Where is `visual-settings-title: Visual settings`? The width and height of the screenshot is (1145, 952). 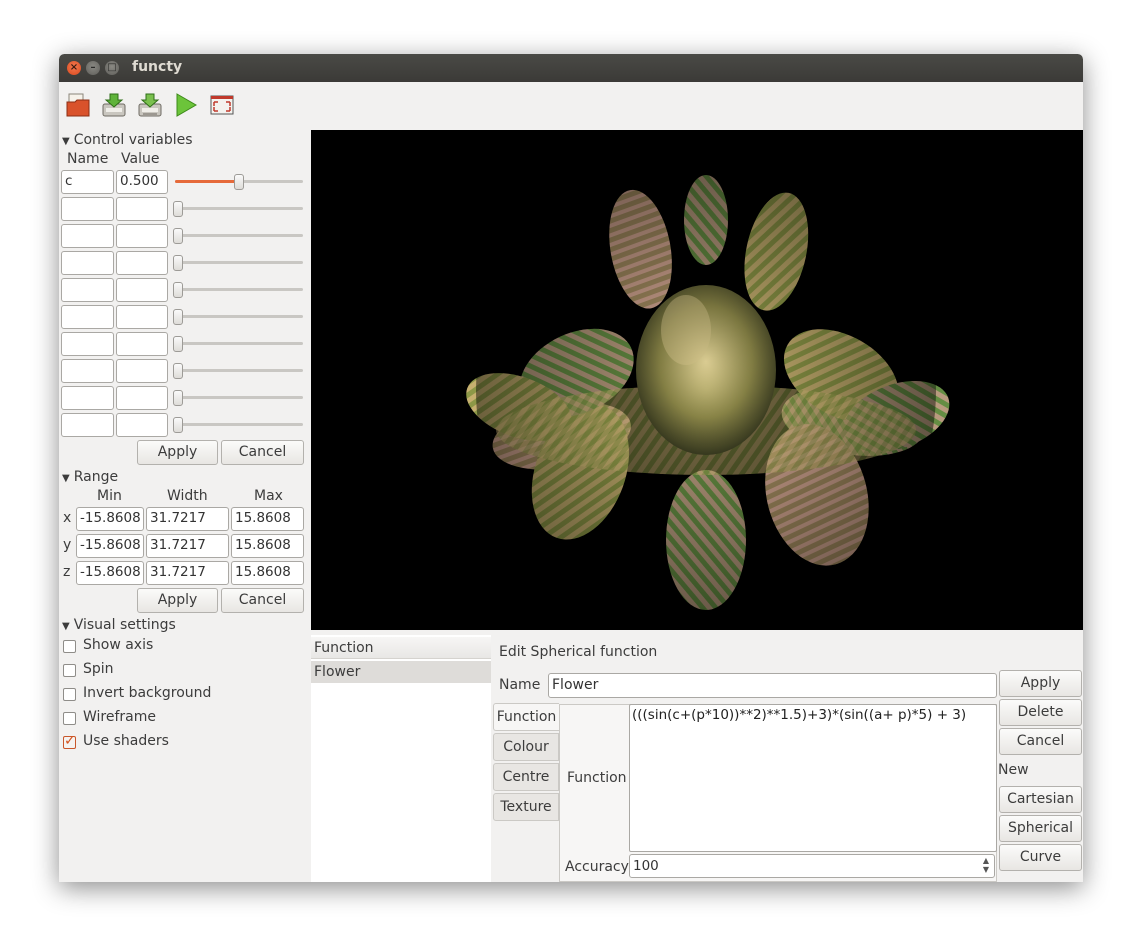
visual-settings-title: Visual settings is located at coordinates (124, 625).